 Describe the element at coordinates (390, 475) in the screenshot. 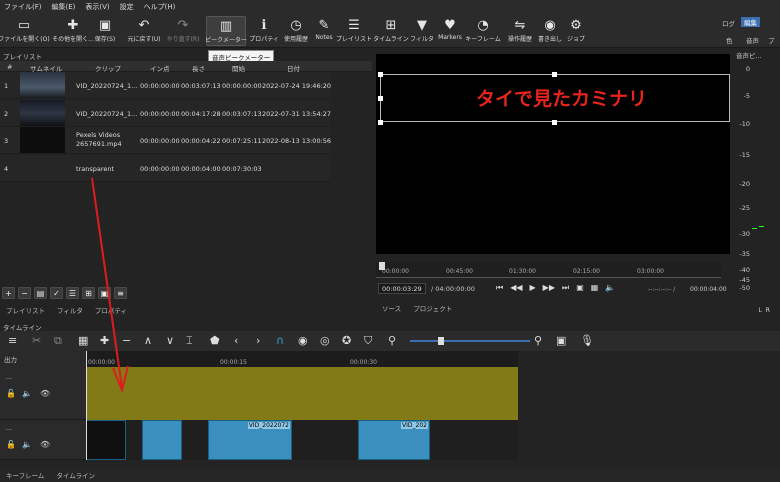

I see `bottom-tabs: キーフレーム タイムライン` at that location.